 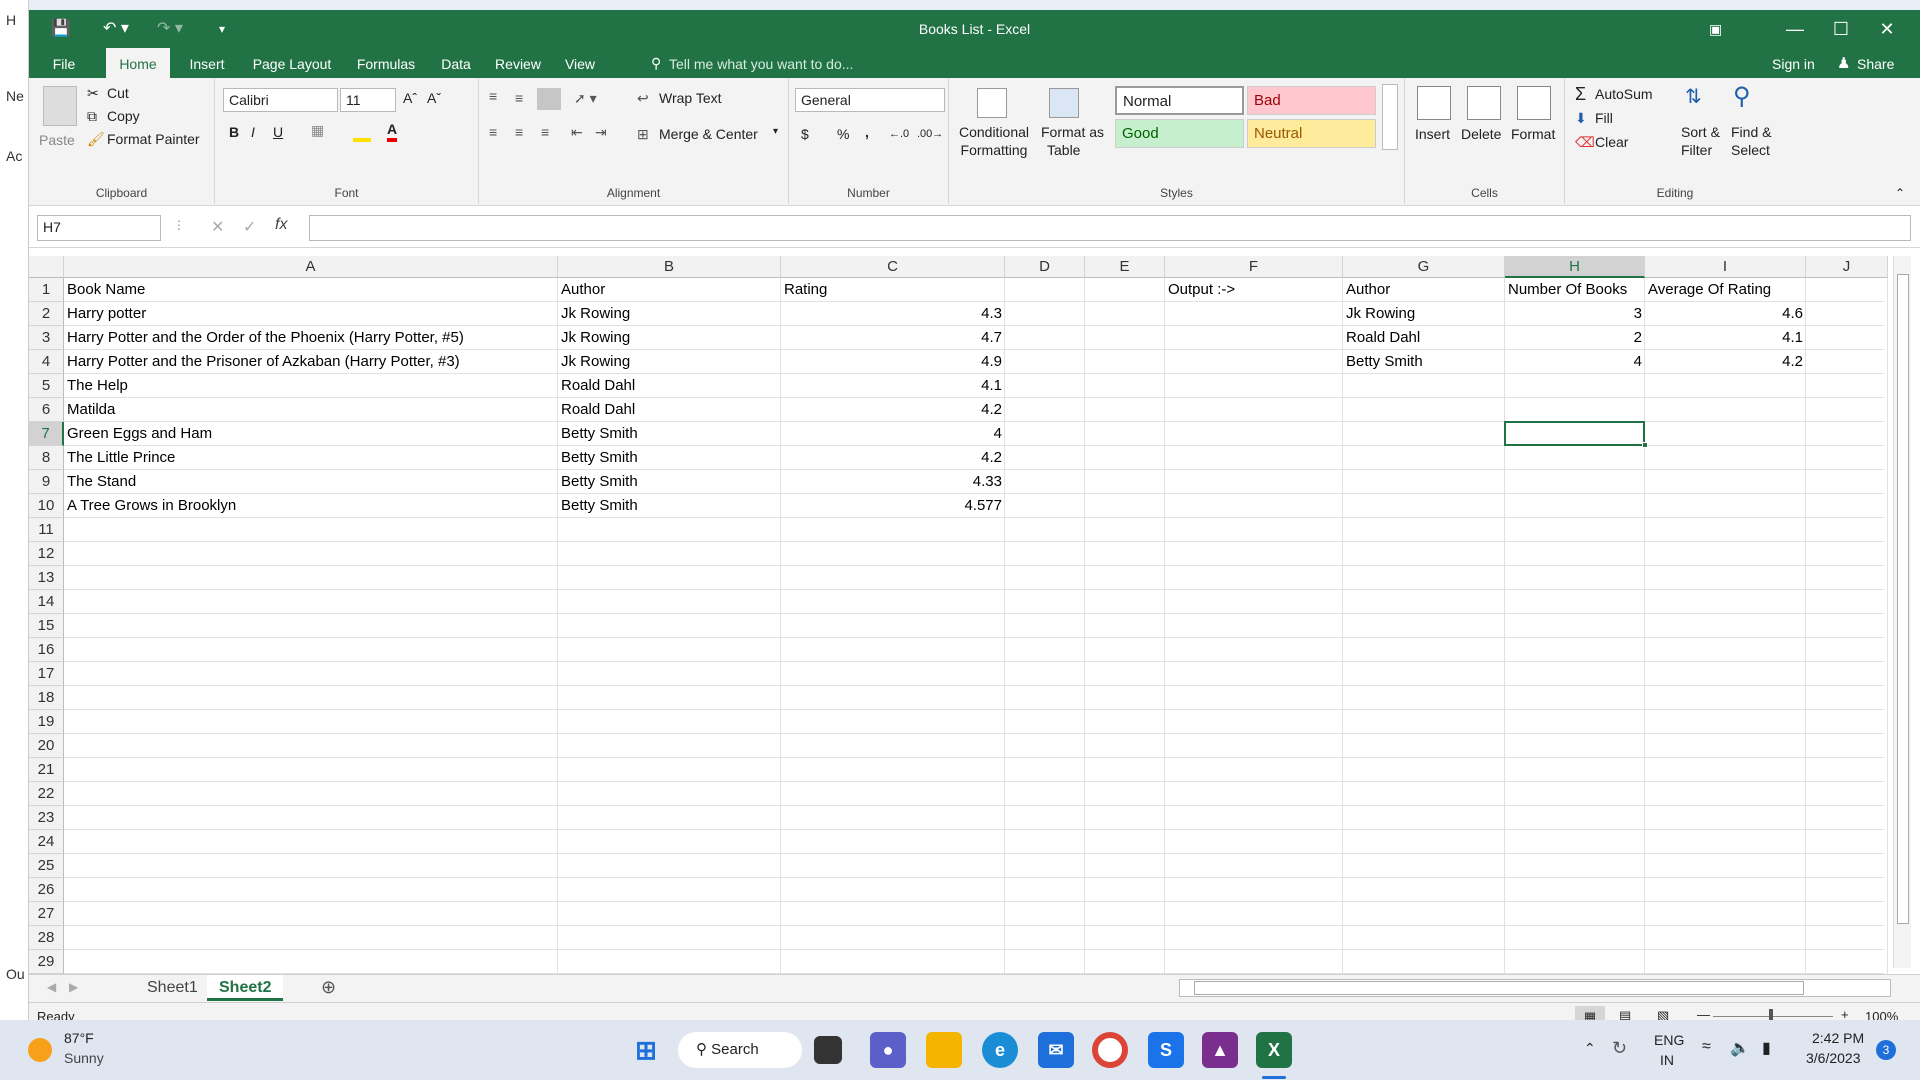 What do you see at coordinates (1274, 1050) in the screenshot?
I see `excel-taskbar-icon: X` at bounding box center [1274, 1050].